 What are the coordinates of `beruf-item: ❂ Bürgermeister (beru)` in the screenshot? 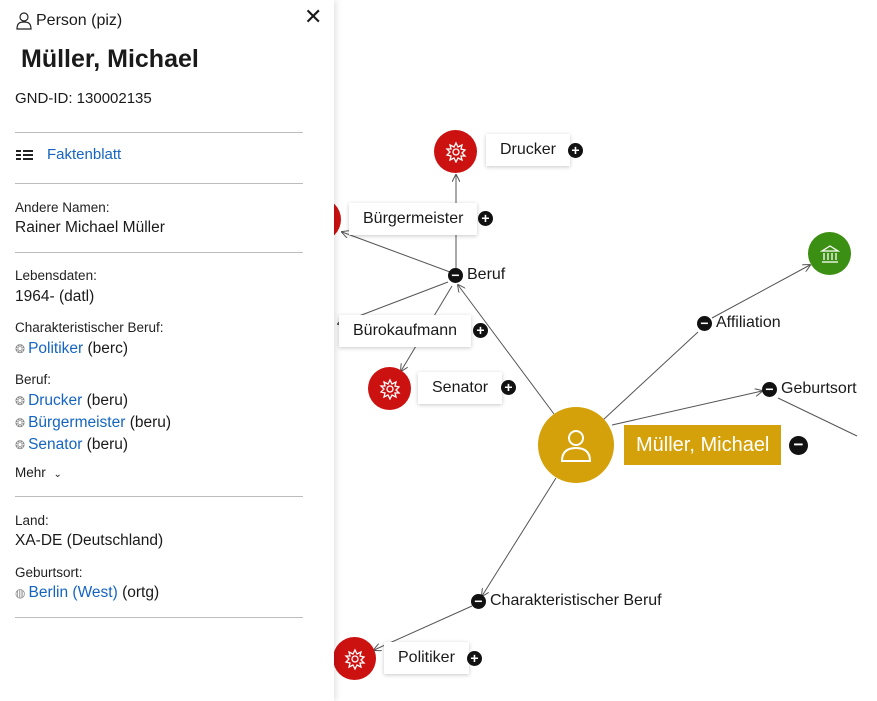 It's located at (93, 423).